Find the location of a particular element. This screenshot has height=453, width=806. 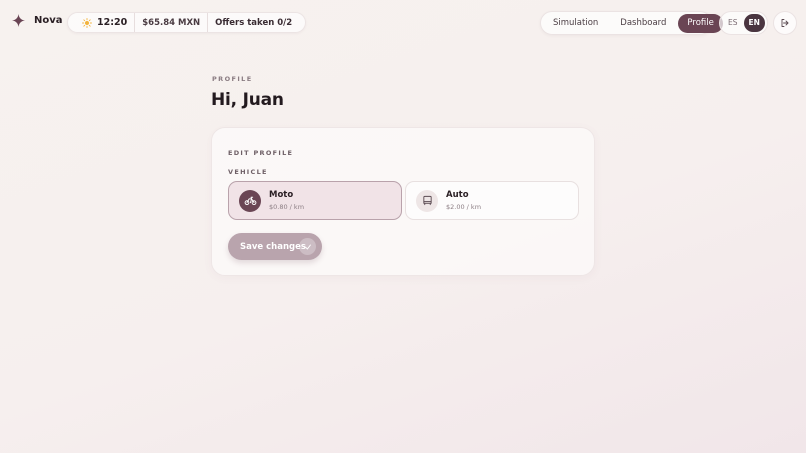

vehicle-label: VEHICLE is located at coordinates (248, 172).